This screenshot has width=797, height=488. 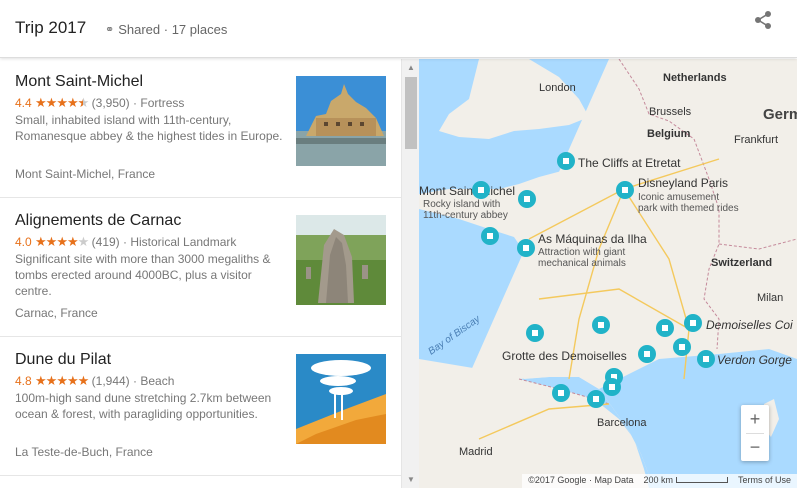 What do you see at coordinates (180, 242) in the screenshot?
I see `place-category: · Historical Landmark` at bounding box center [180, 242].